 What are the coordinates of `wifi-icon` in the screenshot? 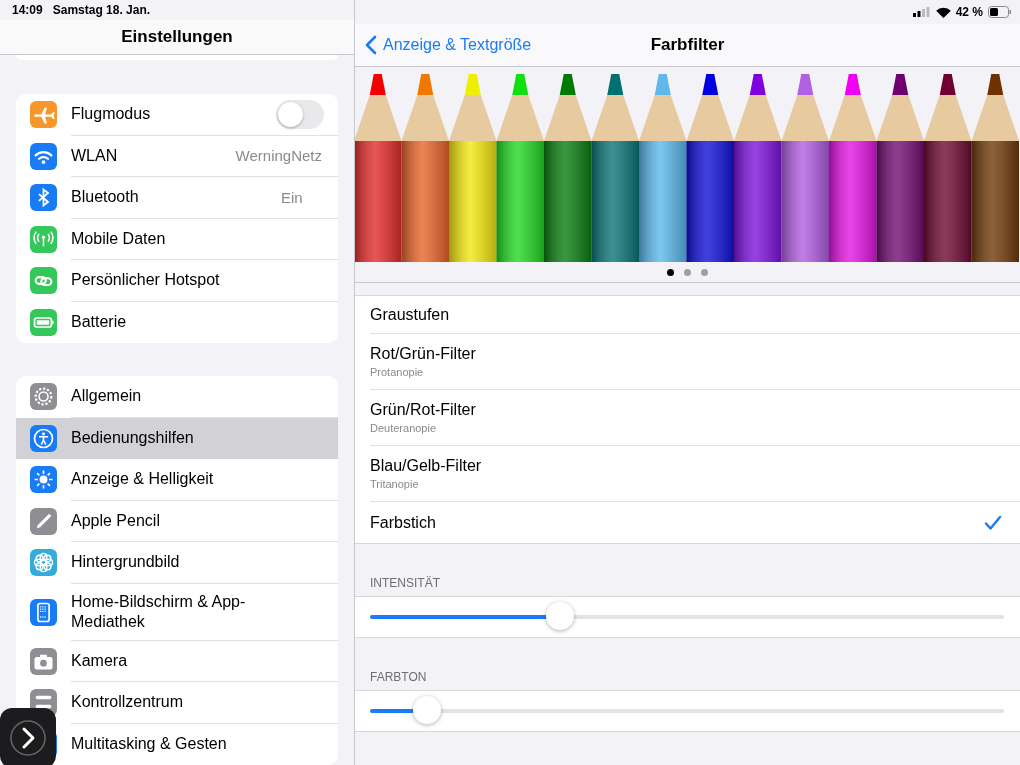 It's located at (943, 12).